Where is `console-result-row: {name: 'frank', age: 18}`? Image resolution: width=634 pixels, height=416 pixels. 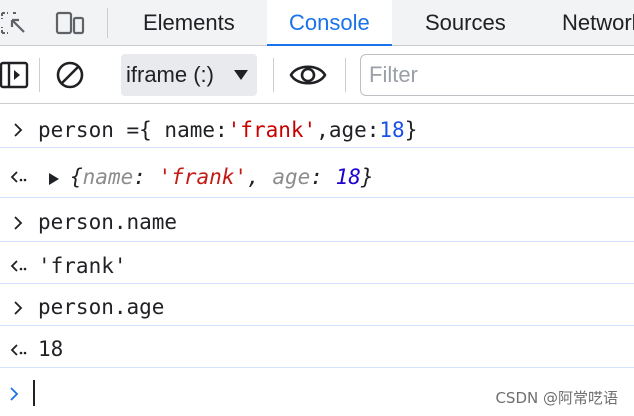
console-result-row: {name: 'frank', age: 18} is located at coordinates (317, 173).